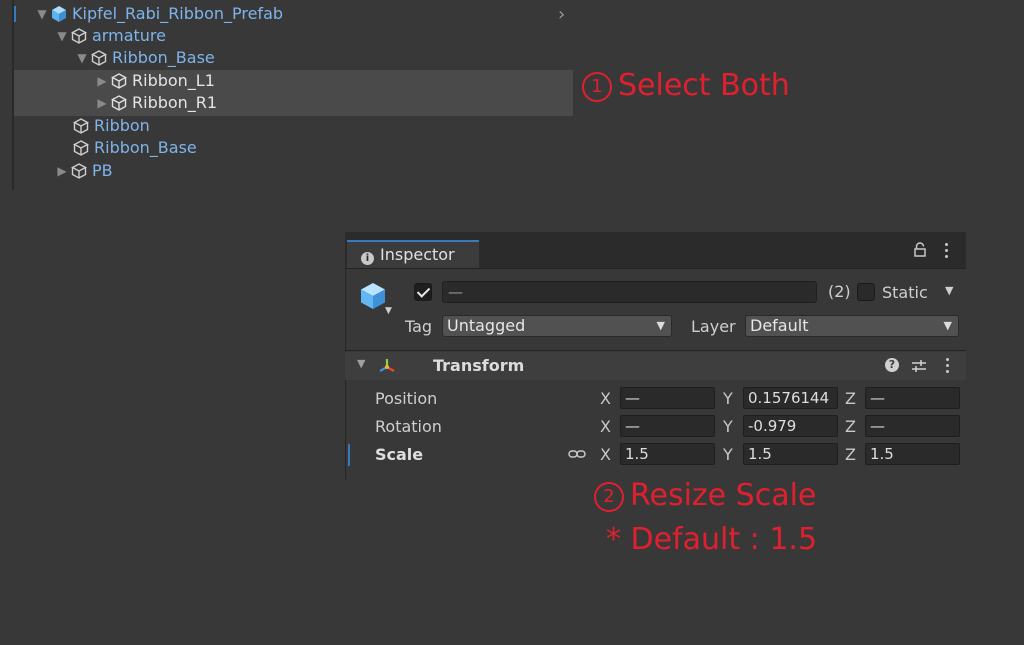 The image size is (1024, 645). I want to click on lock-icon, so click(920, 250).